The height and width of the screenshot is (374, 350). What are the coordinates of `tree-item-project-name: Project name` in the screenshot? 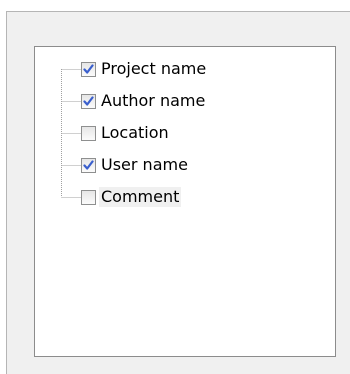 It's located at (144, 69).